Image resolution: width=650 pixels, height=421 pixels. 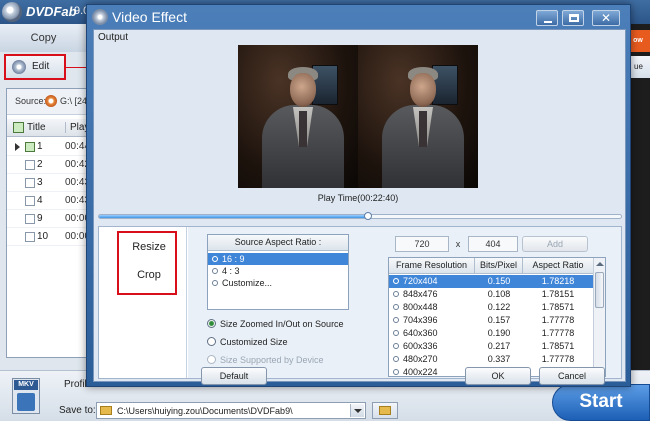 I want to click on title-number: 4, so click(x=40, y=200).